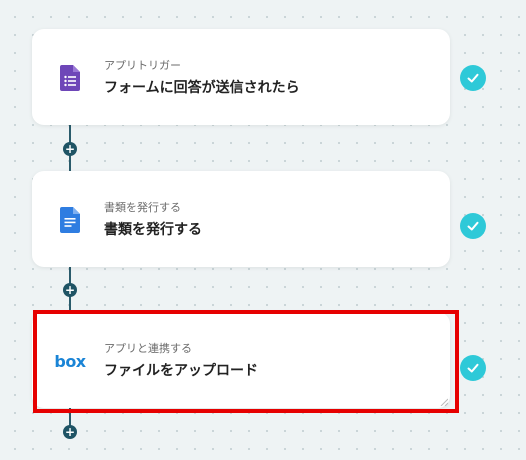 Image resolution: width=526 pixels, height=460 pixels. What do you see at coordinates (202, 88) in the screenshot?
I see `step-title: フォームに回答が送信されたら` at bounding box center [202, 88].